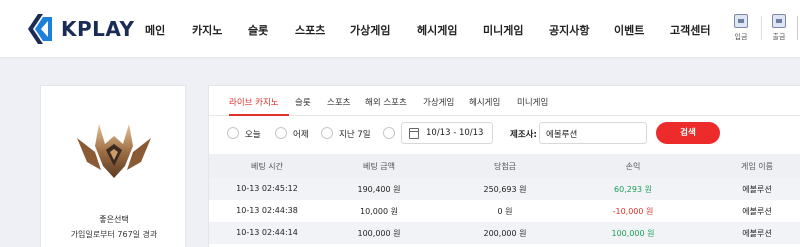  Describe the element at coordinates (741, 37) in the screenshot. I see `deposit-label: 입금` at that location.